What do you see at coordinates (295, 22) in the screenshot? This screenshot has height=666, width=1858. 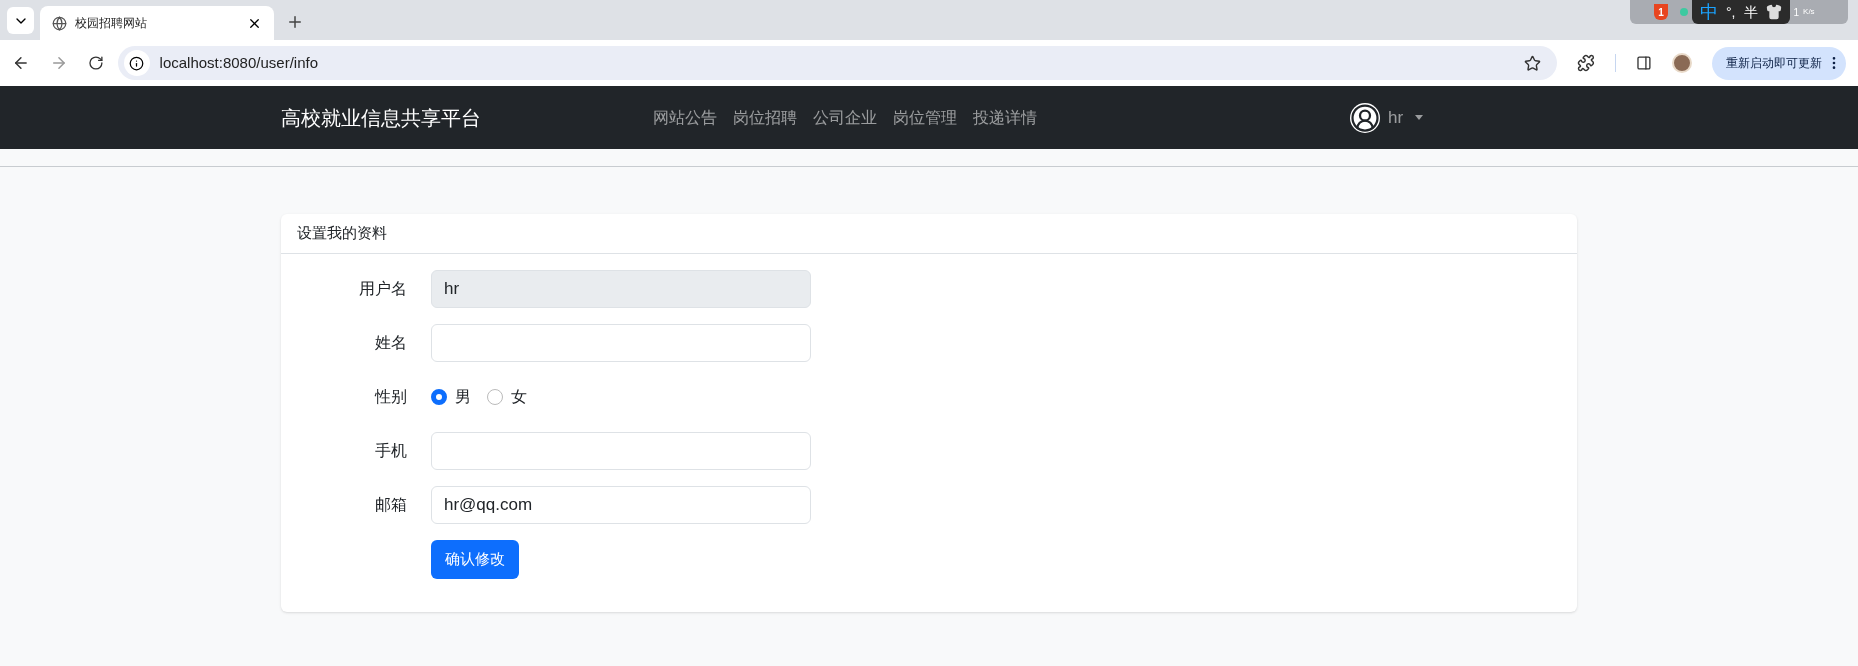 I see `new-tab-icon` at bounding box center [295, 22].